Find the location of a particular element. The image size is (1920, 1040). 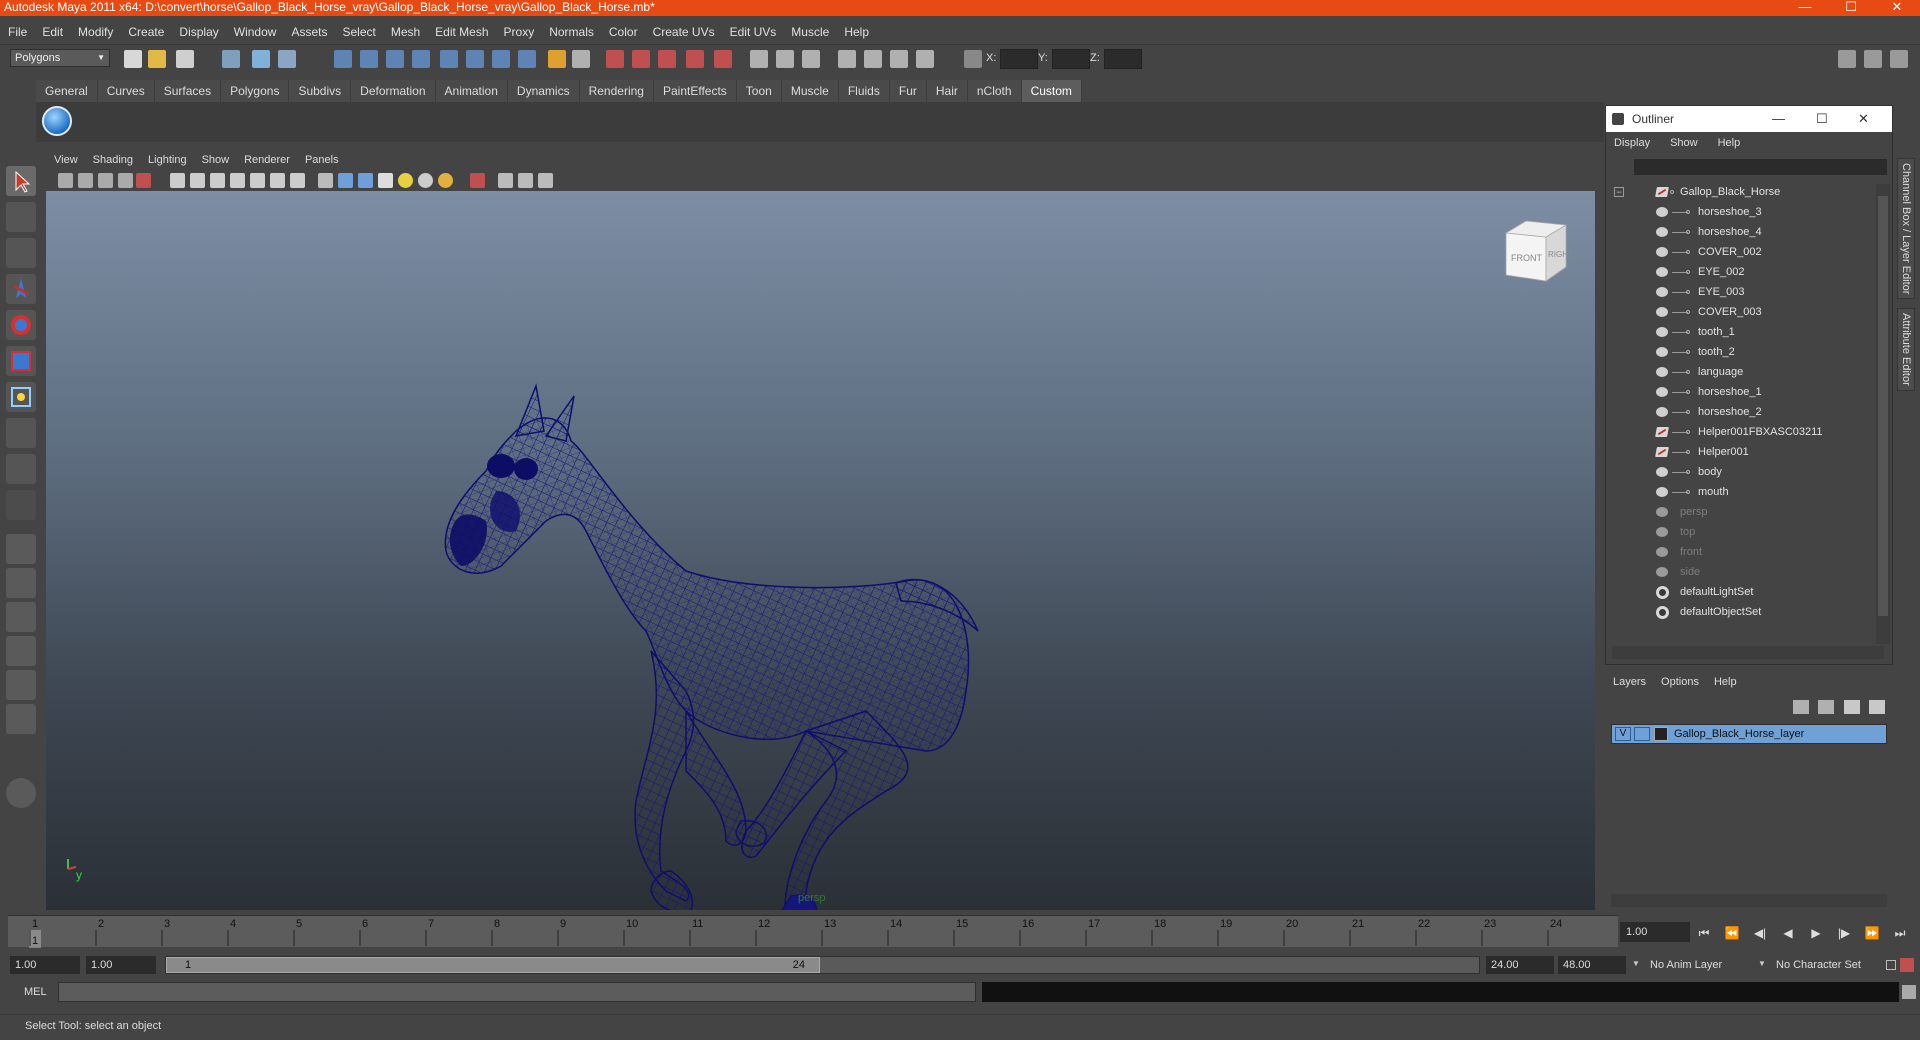

xray-joints-icon is located at coordinates (525, 180).